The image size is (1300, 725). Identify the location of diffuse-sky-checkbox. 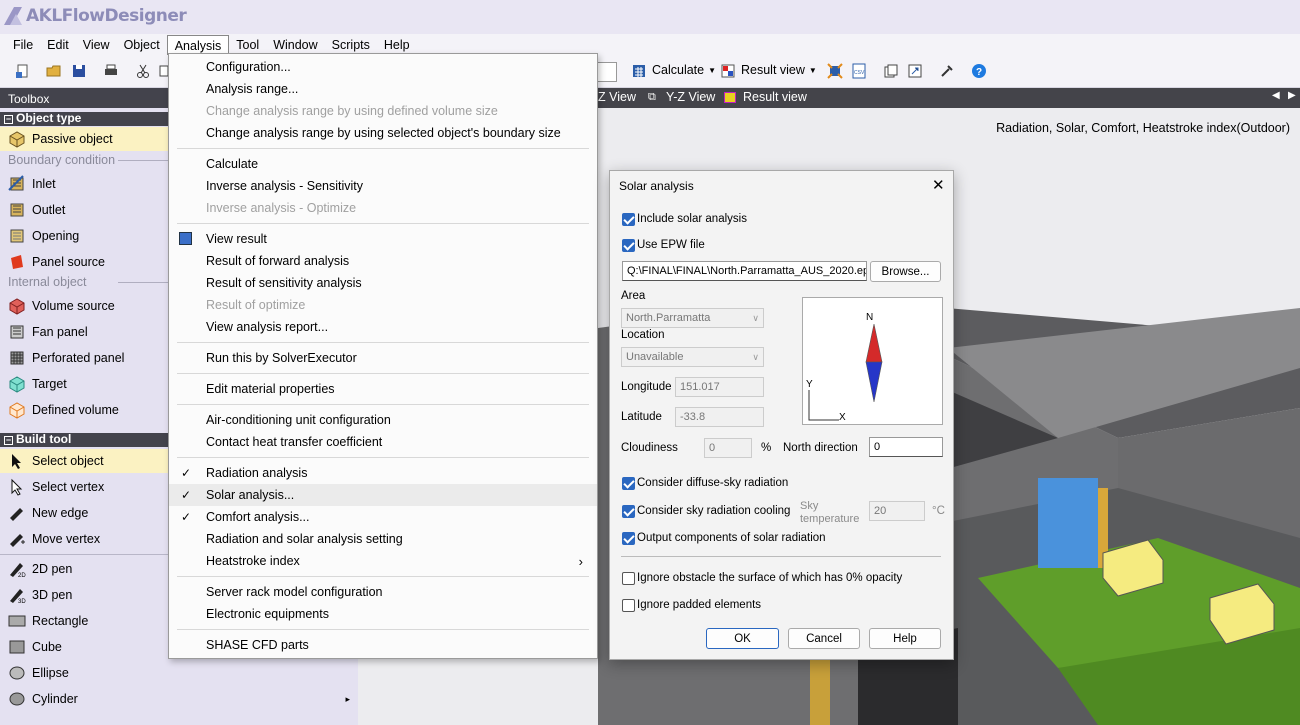
(628, 483).